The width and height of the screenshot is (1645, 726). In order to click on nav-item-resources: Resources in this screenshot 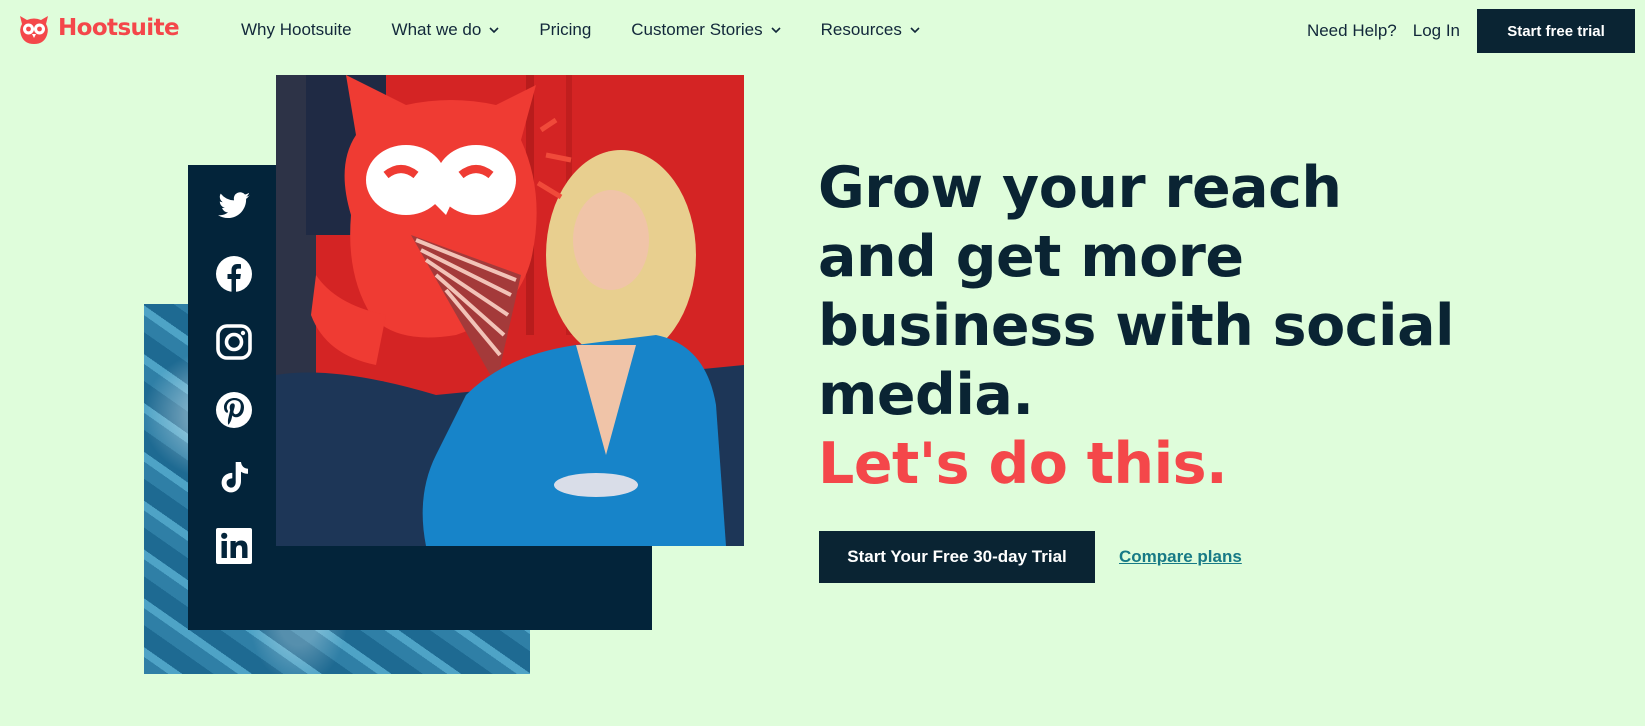, I will do `click(870, 30)`.